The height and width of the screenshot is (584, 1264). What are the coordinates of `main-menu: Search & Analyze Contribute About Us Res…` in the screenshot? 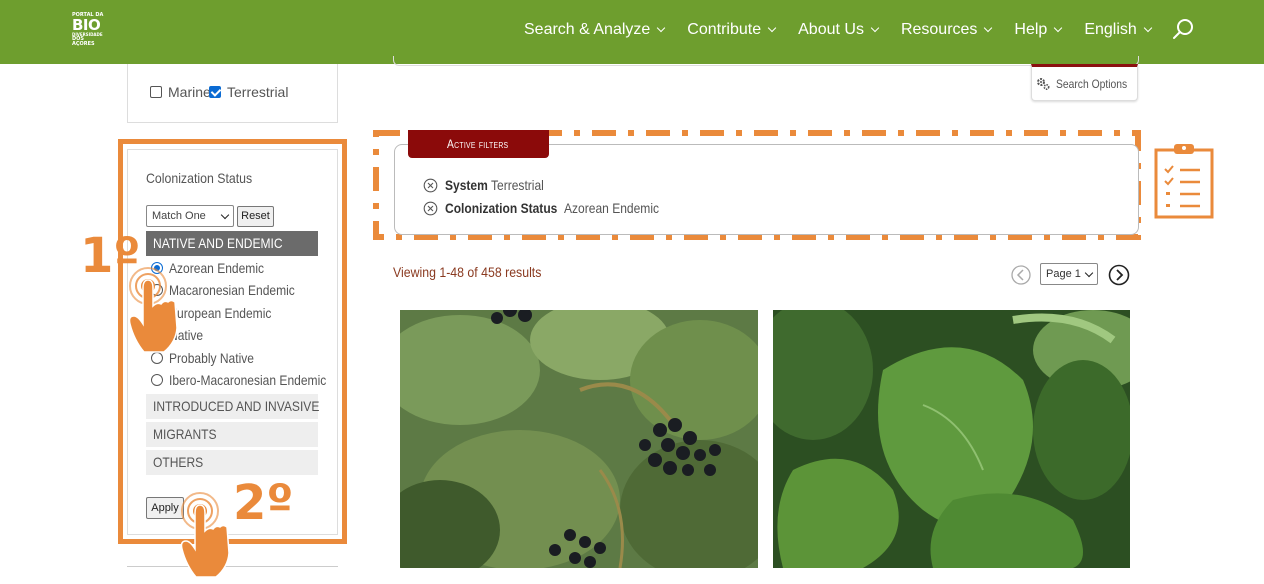 It's located at (838, 30).